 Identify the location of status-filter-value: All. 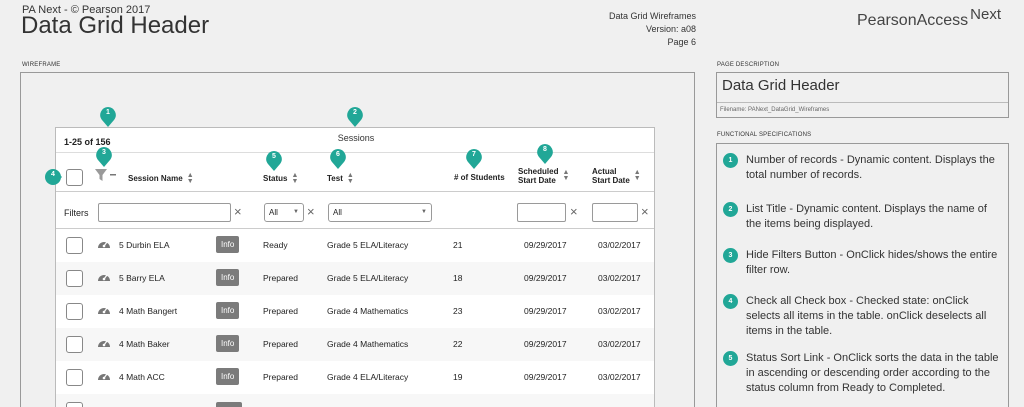
(273, 212).